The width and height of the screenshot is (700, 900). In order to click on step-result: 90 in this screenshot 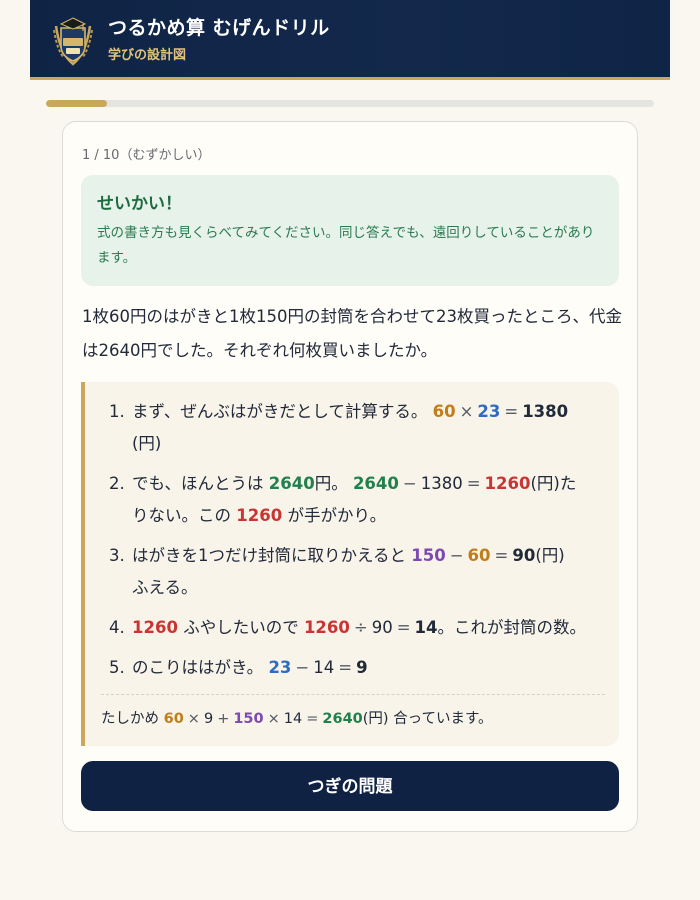, I will do `click(524, 555)`.